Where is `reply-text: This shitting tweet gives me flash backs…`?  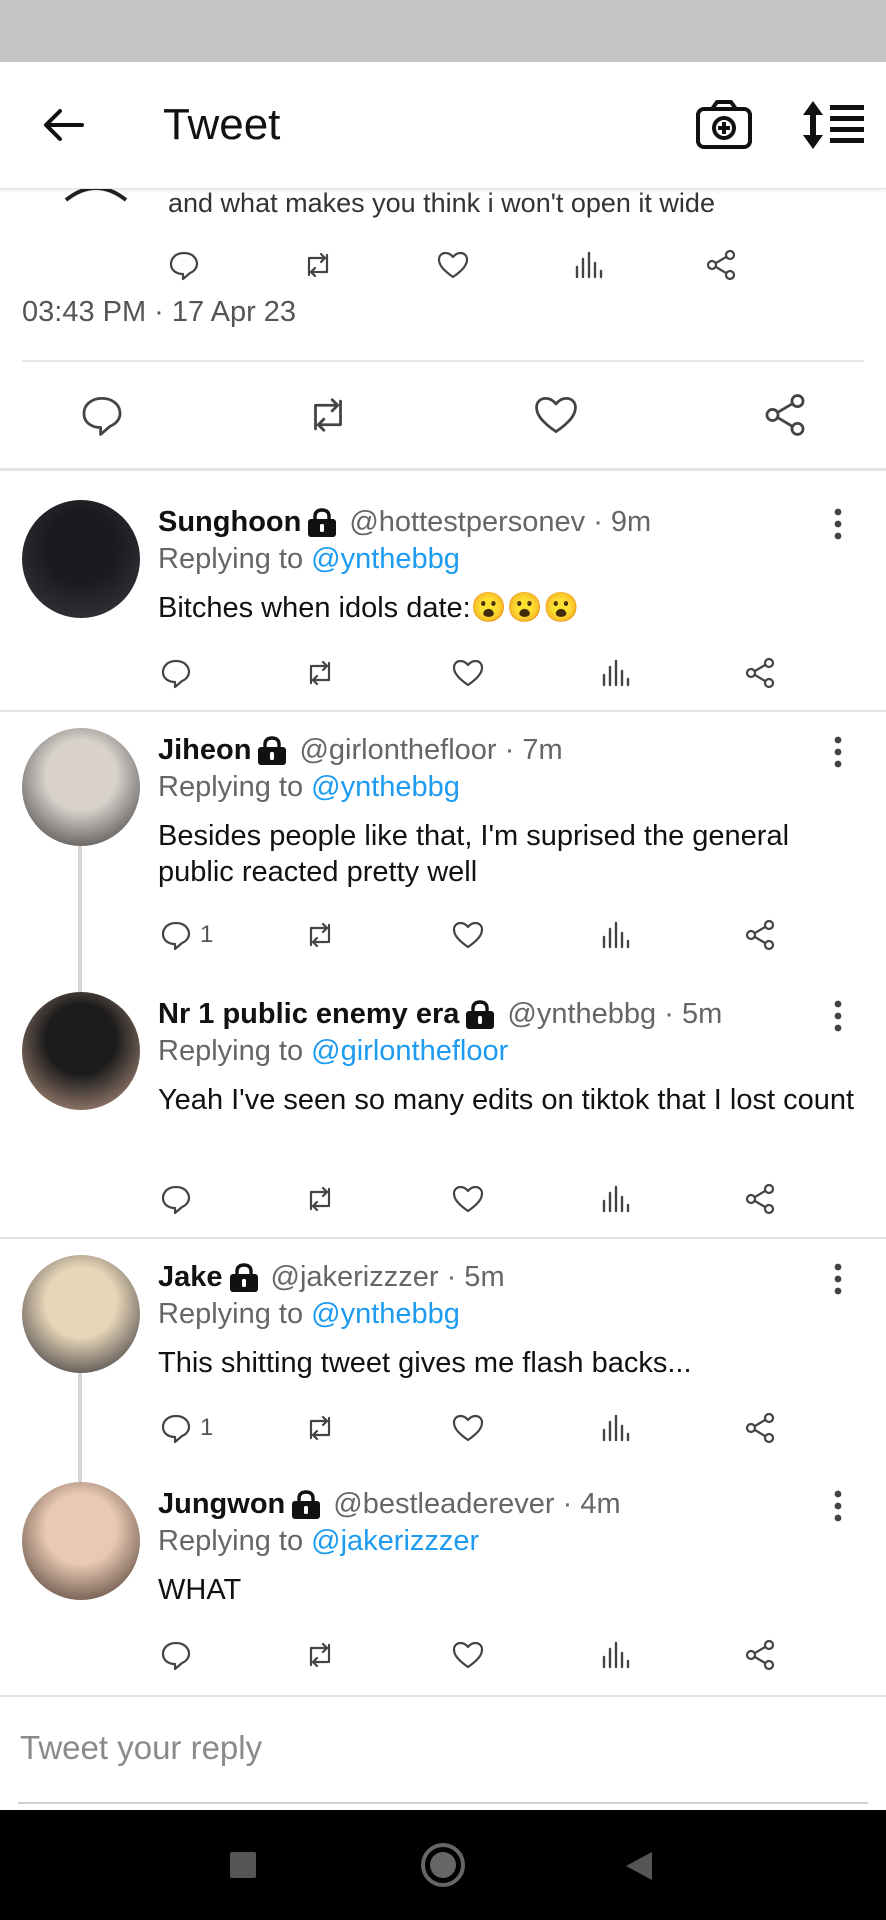 reply-text: This shitting tweet gives me flash backs… is located at coordinates (425, 1363).